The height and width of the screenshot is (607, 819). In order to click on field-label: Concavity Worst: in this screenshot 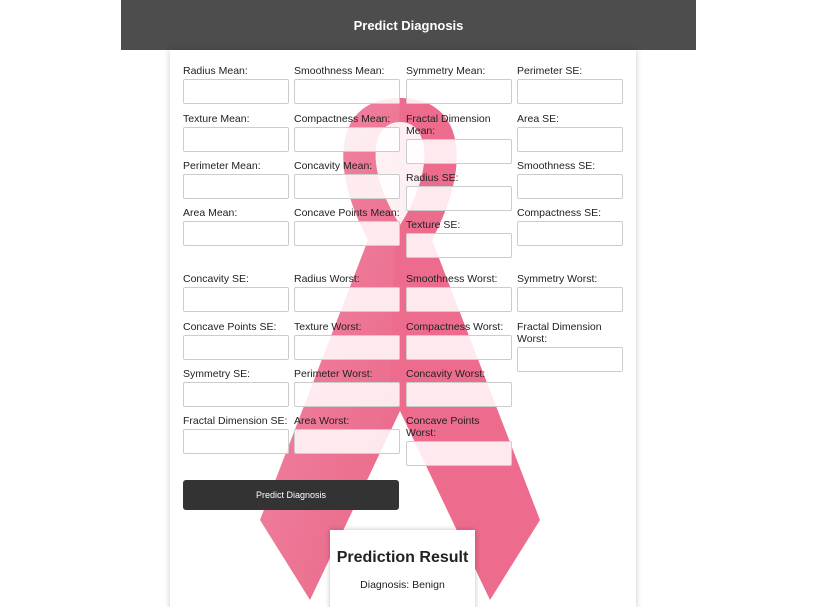, I will do `click(446, 374)`.